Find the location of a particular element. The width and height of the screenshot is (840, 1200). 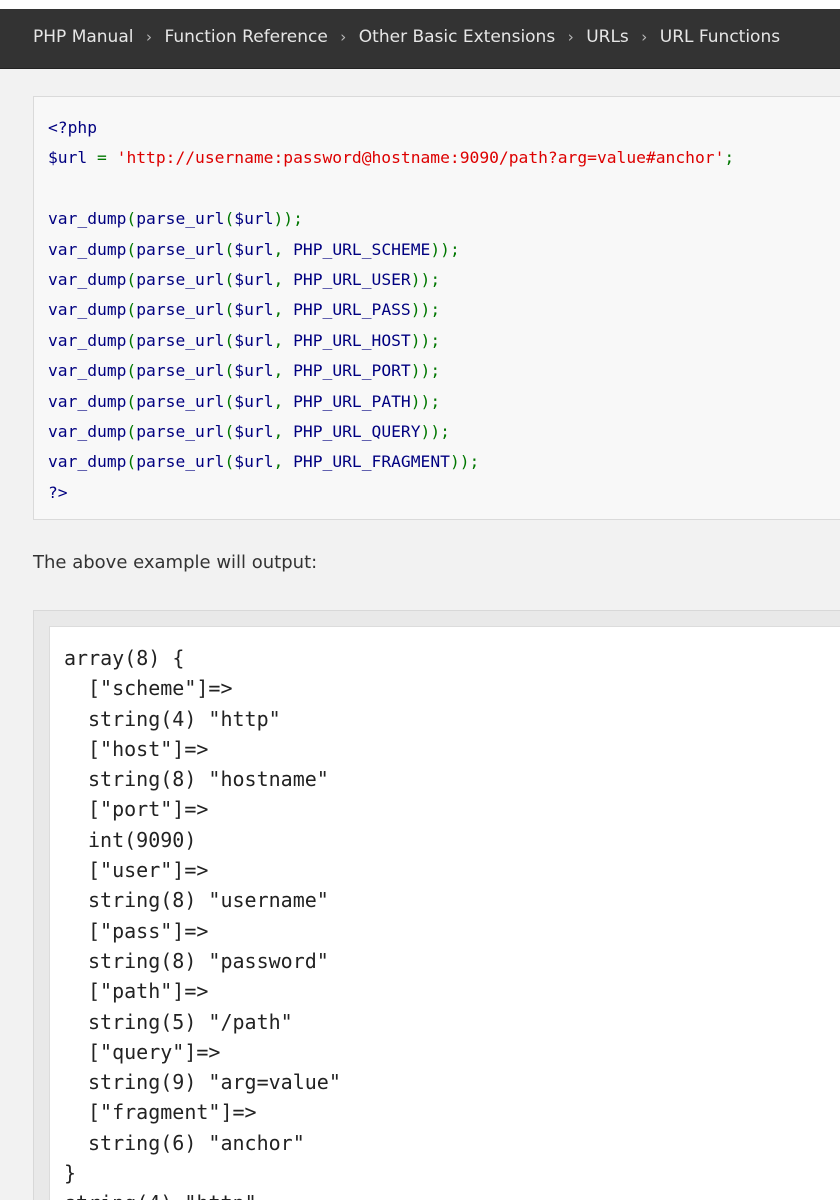

output-line: string(8) "username" is located at coordinates (202, 900).